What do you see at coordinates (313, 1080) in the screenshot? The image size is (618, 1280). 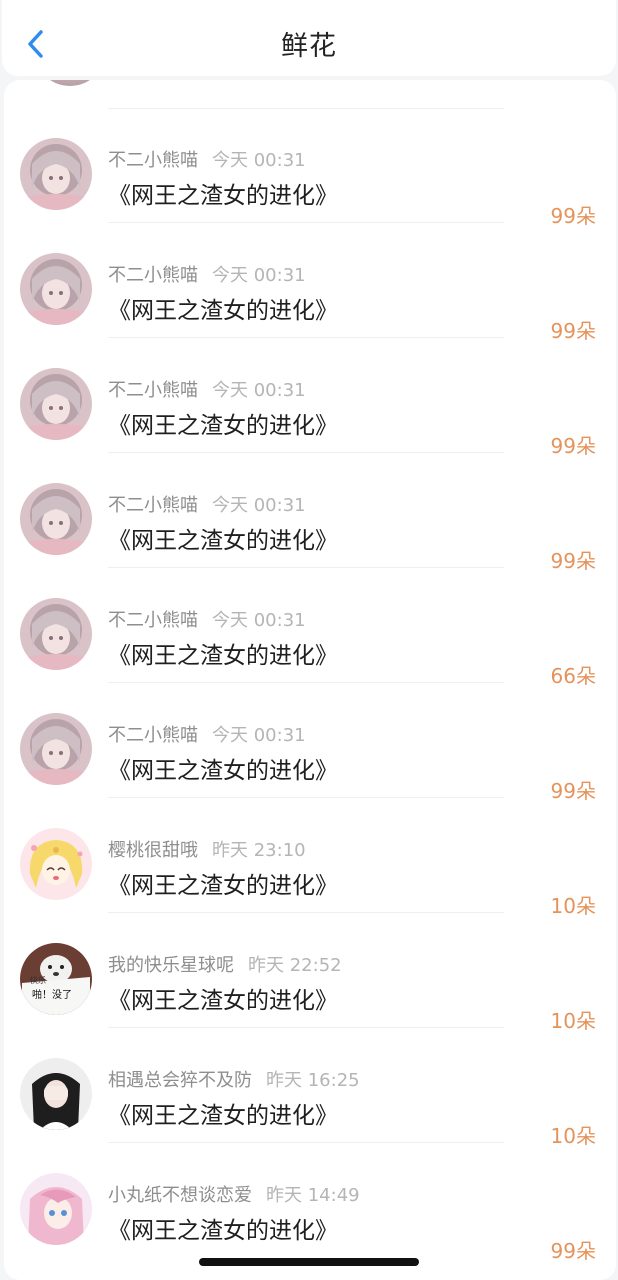 I see `timestamp: 昨天 16:25` at bounding box center [313, 1080].